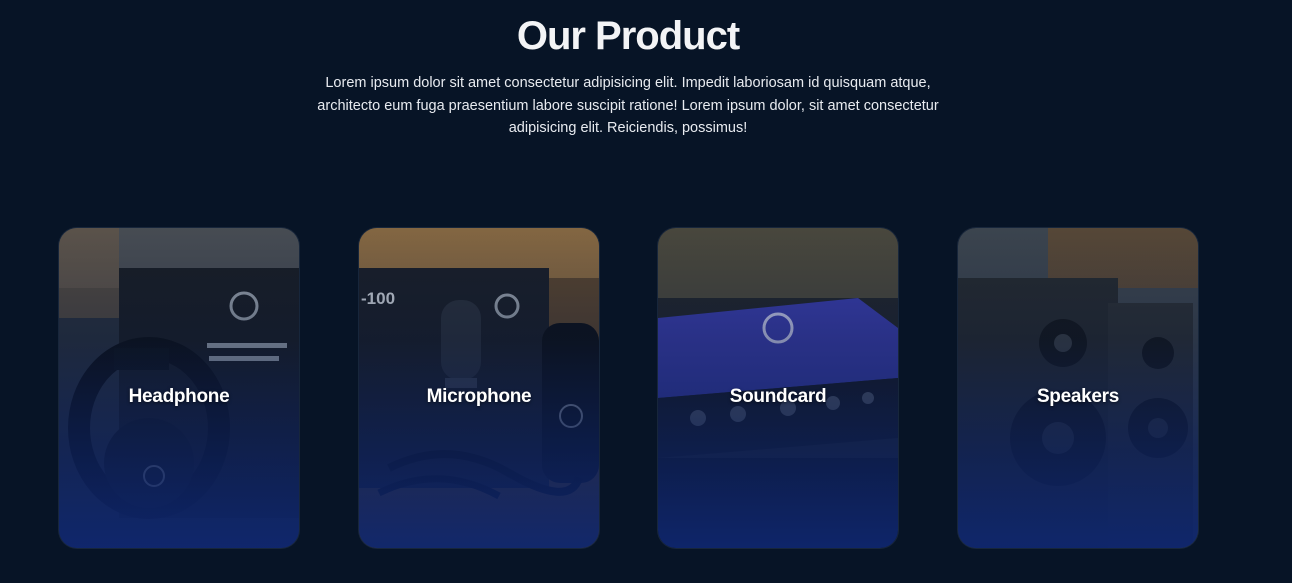 This screenshot has height=583, width=1292. What do you see at coordinates (1078, 396) in the screenshot?
I see `product-label-speakers: Speakers` at bounding box center [1078, 396].